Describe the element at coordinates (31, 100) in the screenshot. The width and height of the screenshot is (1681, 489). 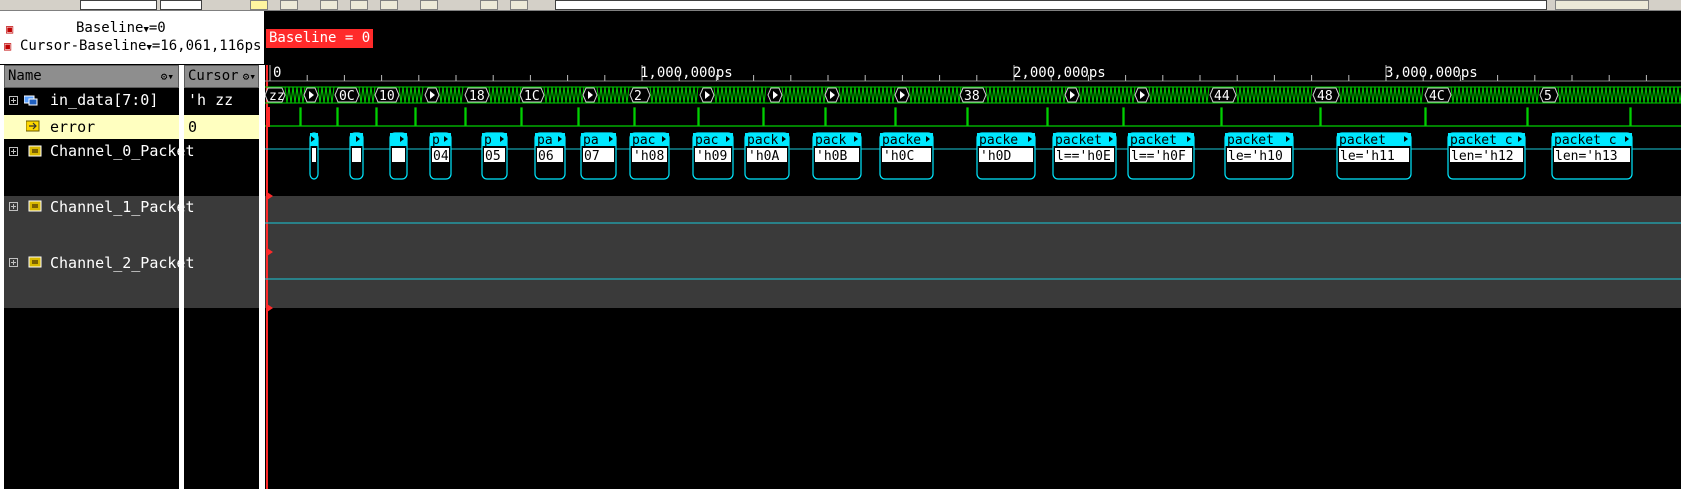
I see `bus-signal-icon` at that location.